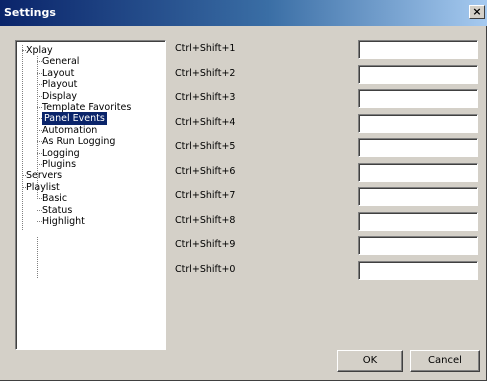  Describe the element at coordinates (370, 361) in the screenshot. I see `ok-button: OK` at that location.